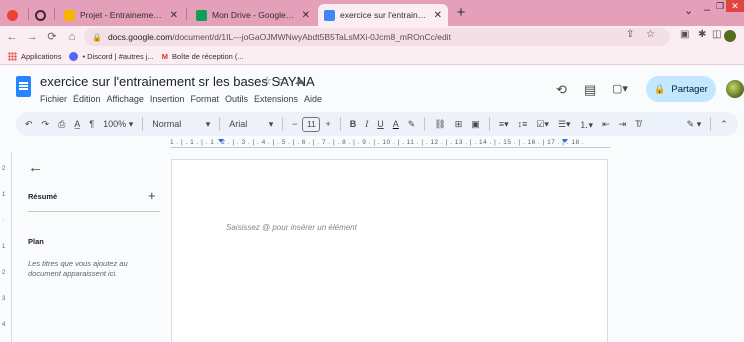 This screenshot has width=744, height=342. Describe the element at coordinates (313, 99) in the screenshot. I see `menu-aide: Aide` at that location.